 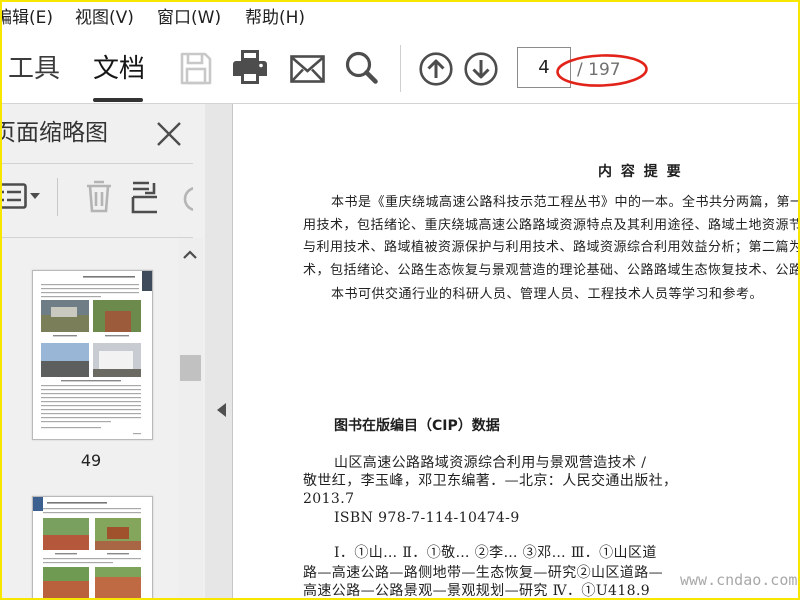 I want to click on cip-line: 高速公路—公路景观—景观规划—研究 Ⅳ．①U418.9, so click(x=477, y=591).